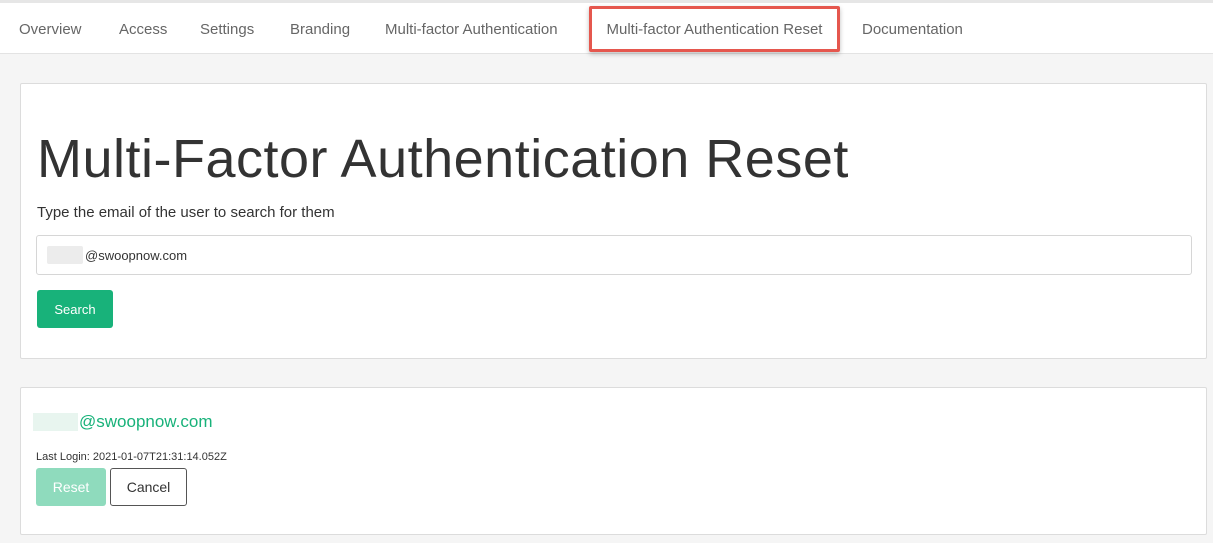 The width and height of the screenshot is (1213, 543). Describe the element at coordinates (143, 29) in the screenshot. I see `tab-access: Access` at that location.